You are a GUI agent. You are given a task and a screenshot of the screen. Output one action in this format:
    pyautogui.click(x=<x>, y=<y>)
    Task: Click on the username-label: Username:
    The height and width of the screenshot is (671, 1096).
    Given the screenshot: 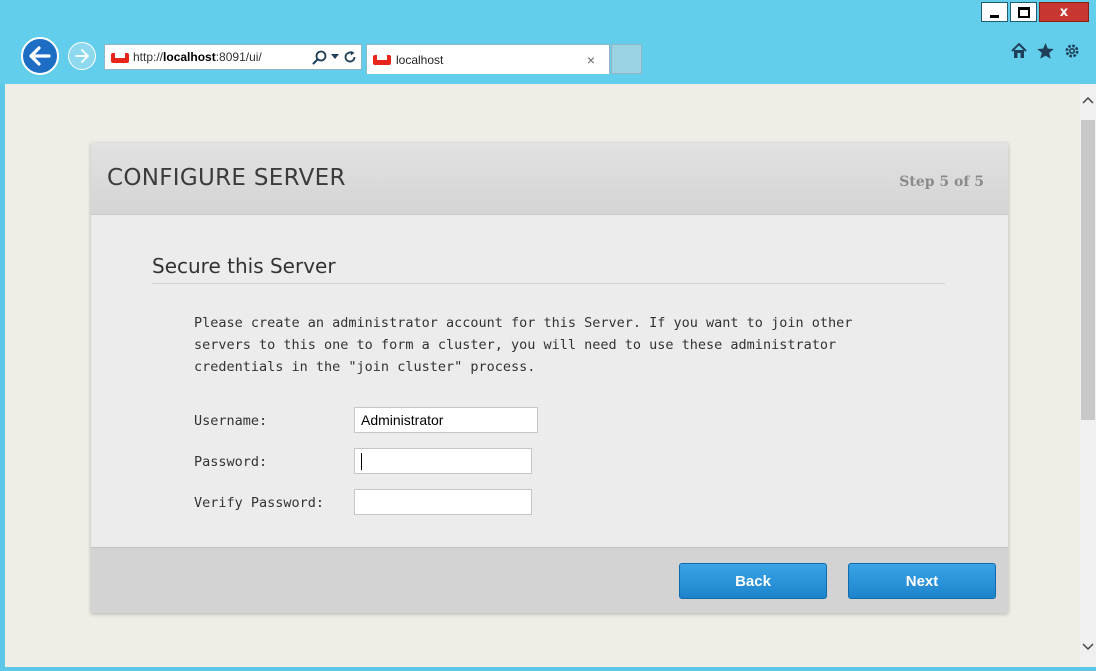 What is the action you would take?
    pyautogui.click(x=231, y=421)
    